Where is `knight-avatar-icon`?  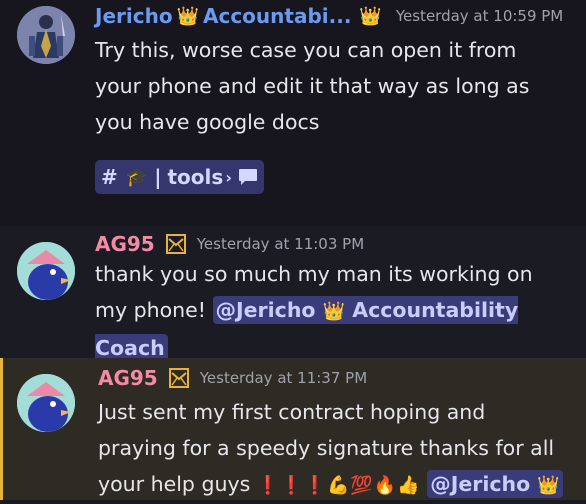 knight-avatar-icon is located at coordinates (46, 35).